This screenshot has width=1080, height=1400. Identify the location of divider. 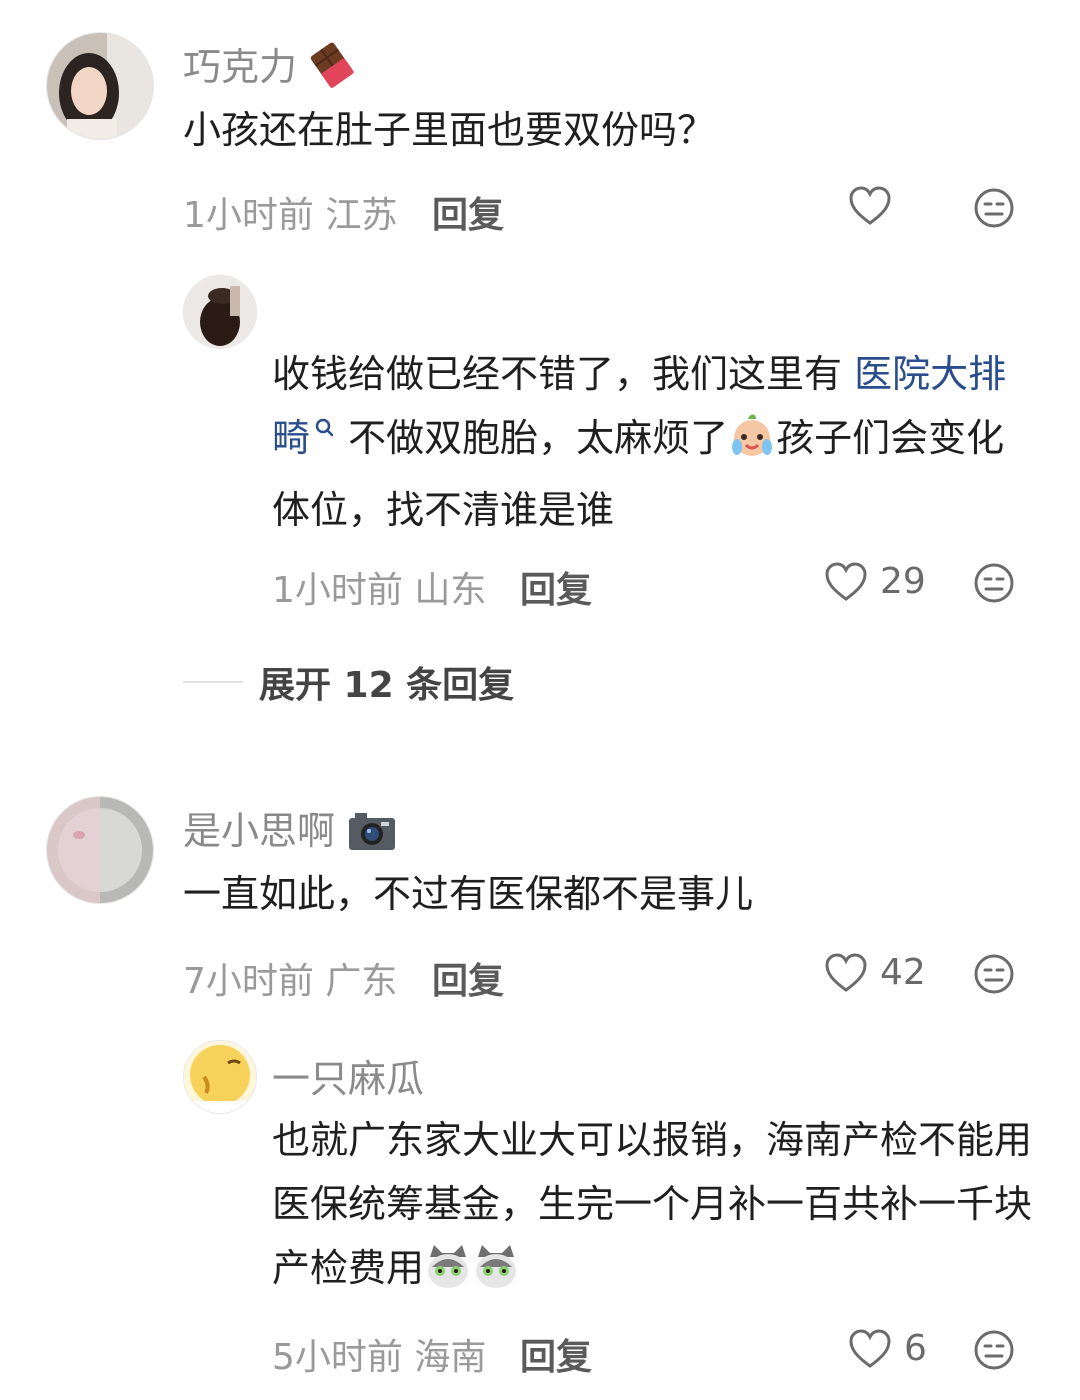
(213, 682).